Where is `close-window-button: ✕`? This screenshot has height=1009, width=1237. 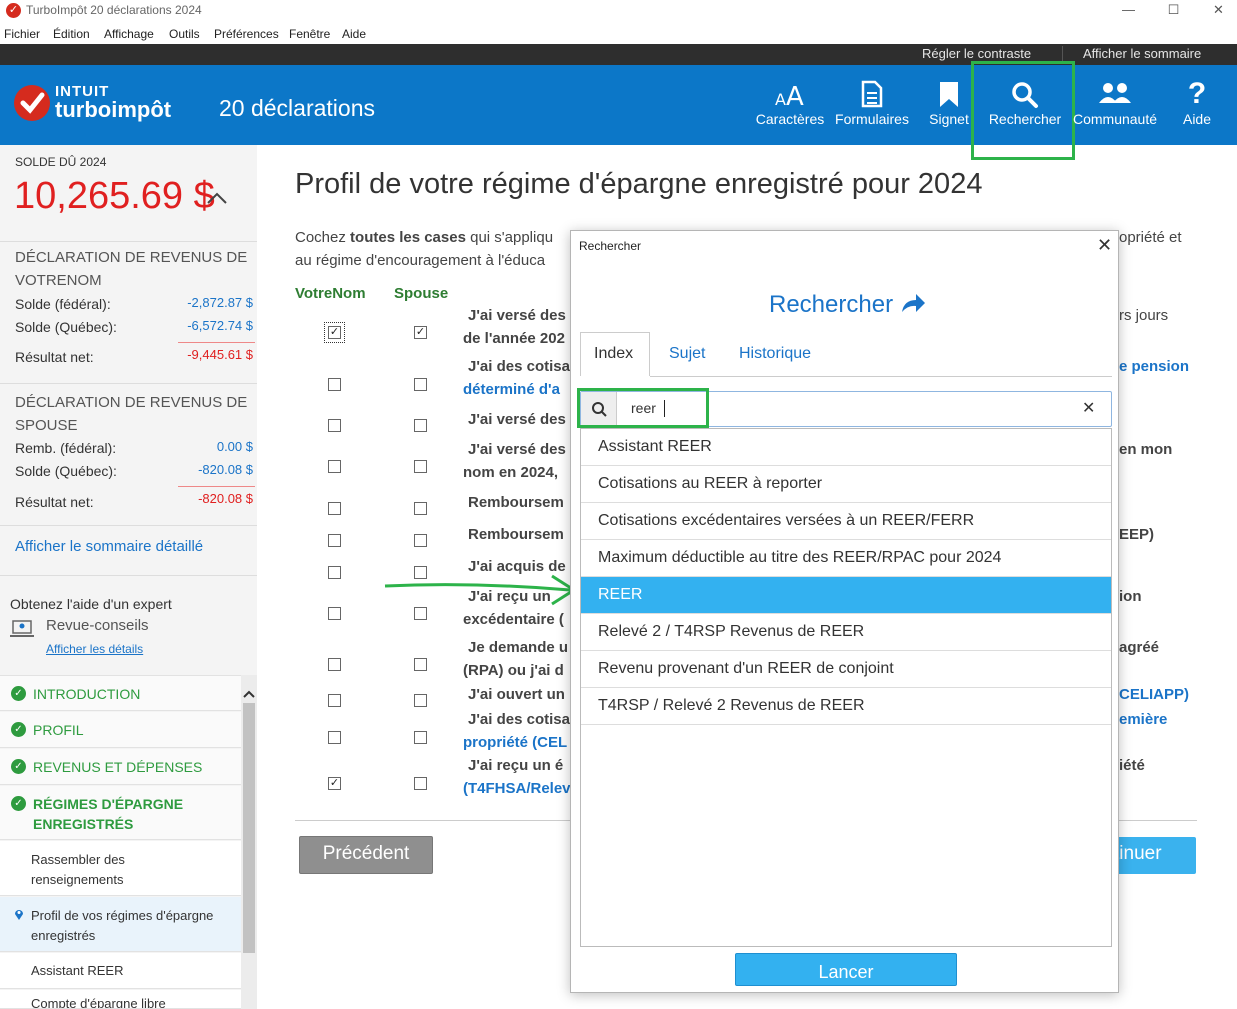 close-window-button: ✕ is located at coordinates (1216, 11).